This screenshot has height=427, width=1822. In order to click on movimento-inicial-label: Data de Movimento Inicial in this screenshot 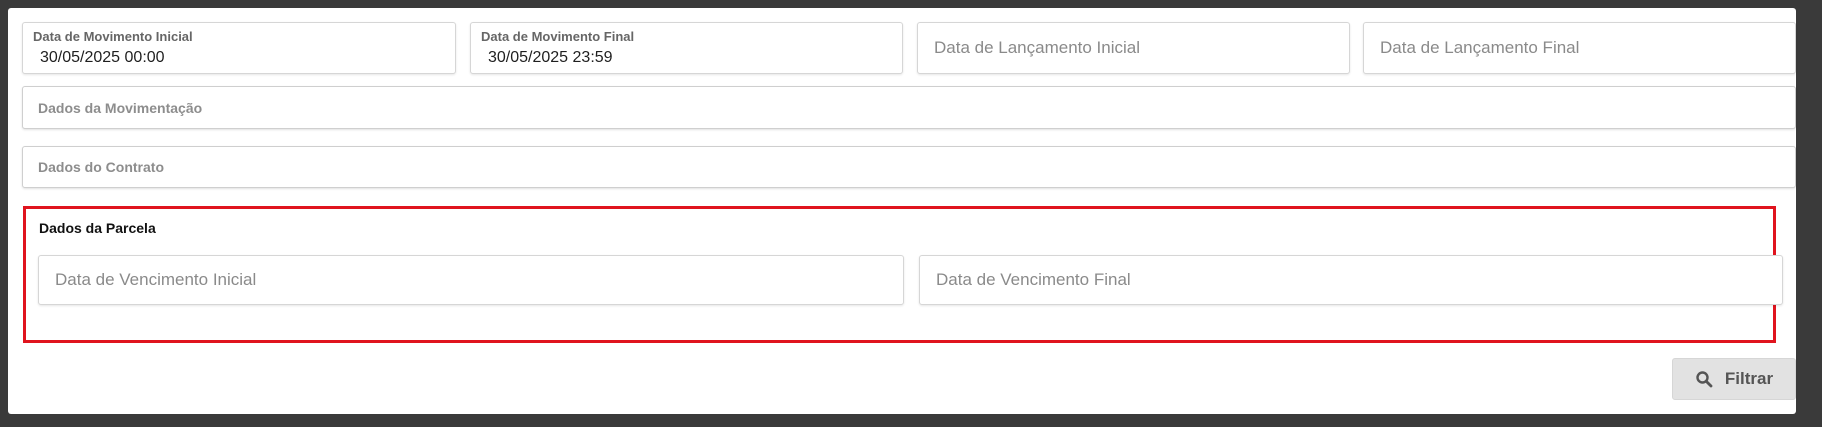, I will do `click(113, 36)`.